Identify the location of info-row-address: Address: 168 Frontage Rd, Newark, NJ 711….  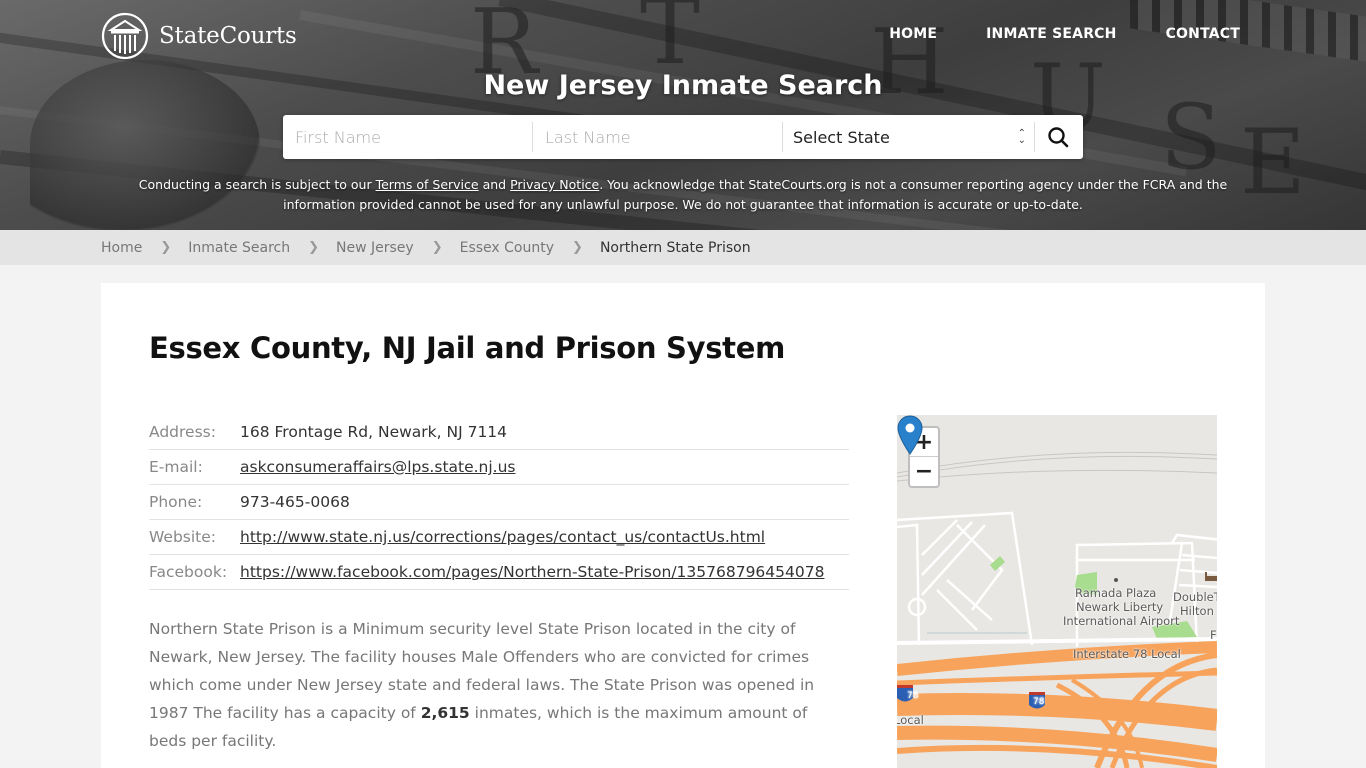
(499, 432).